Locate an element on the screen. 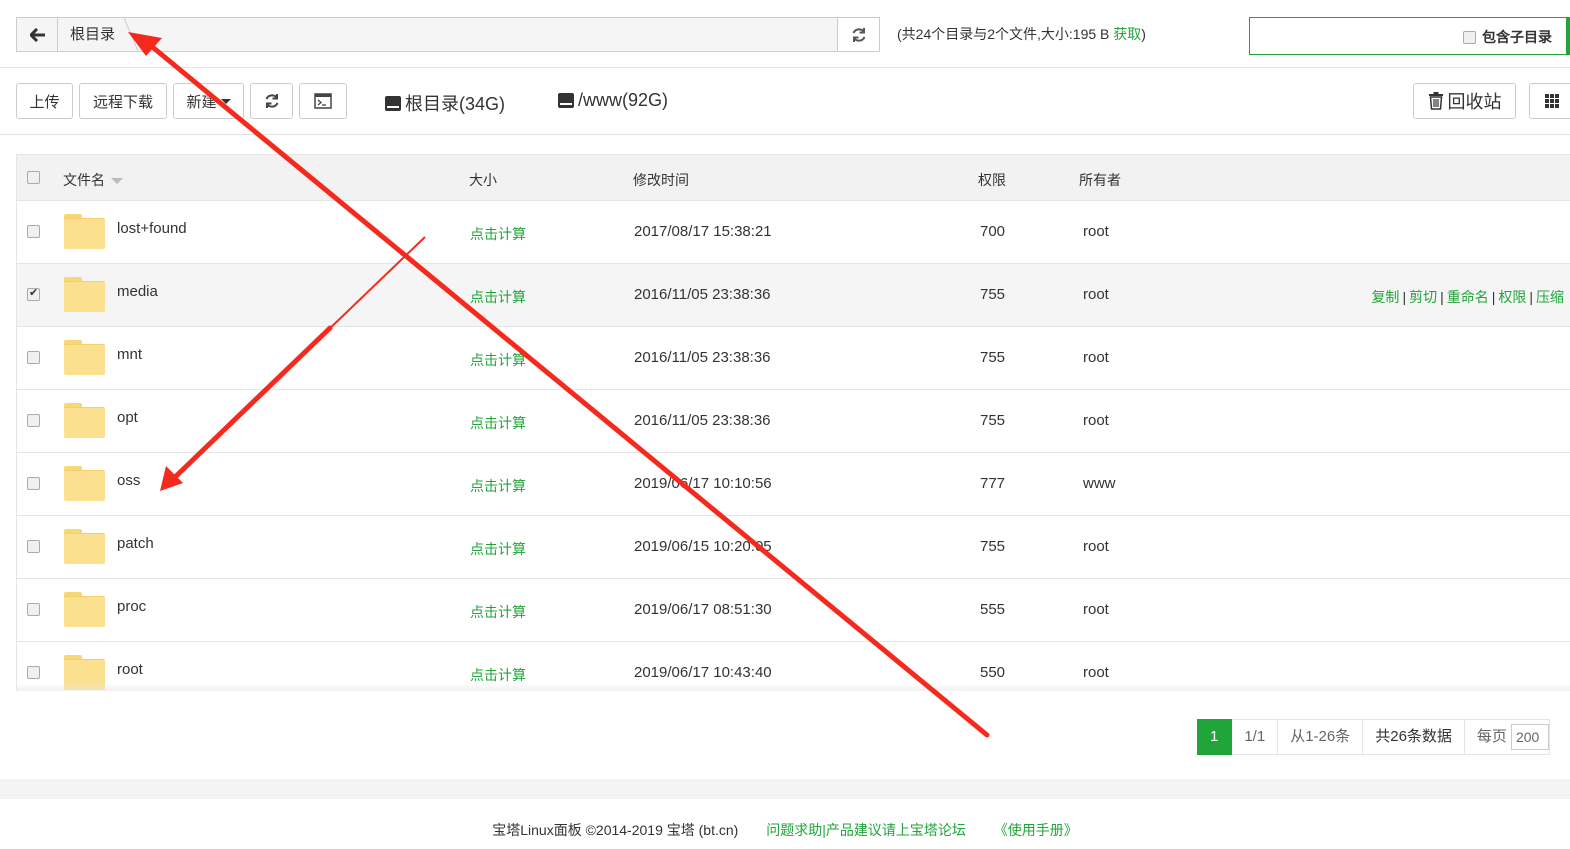  file-perm: 755 is located at coordinates (993, 420).